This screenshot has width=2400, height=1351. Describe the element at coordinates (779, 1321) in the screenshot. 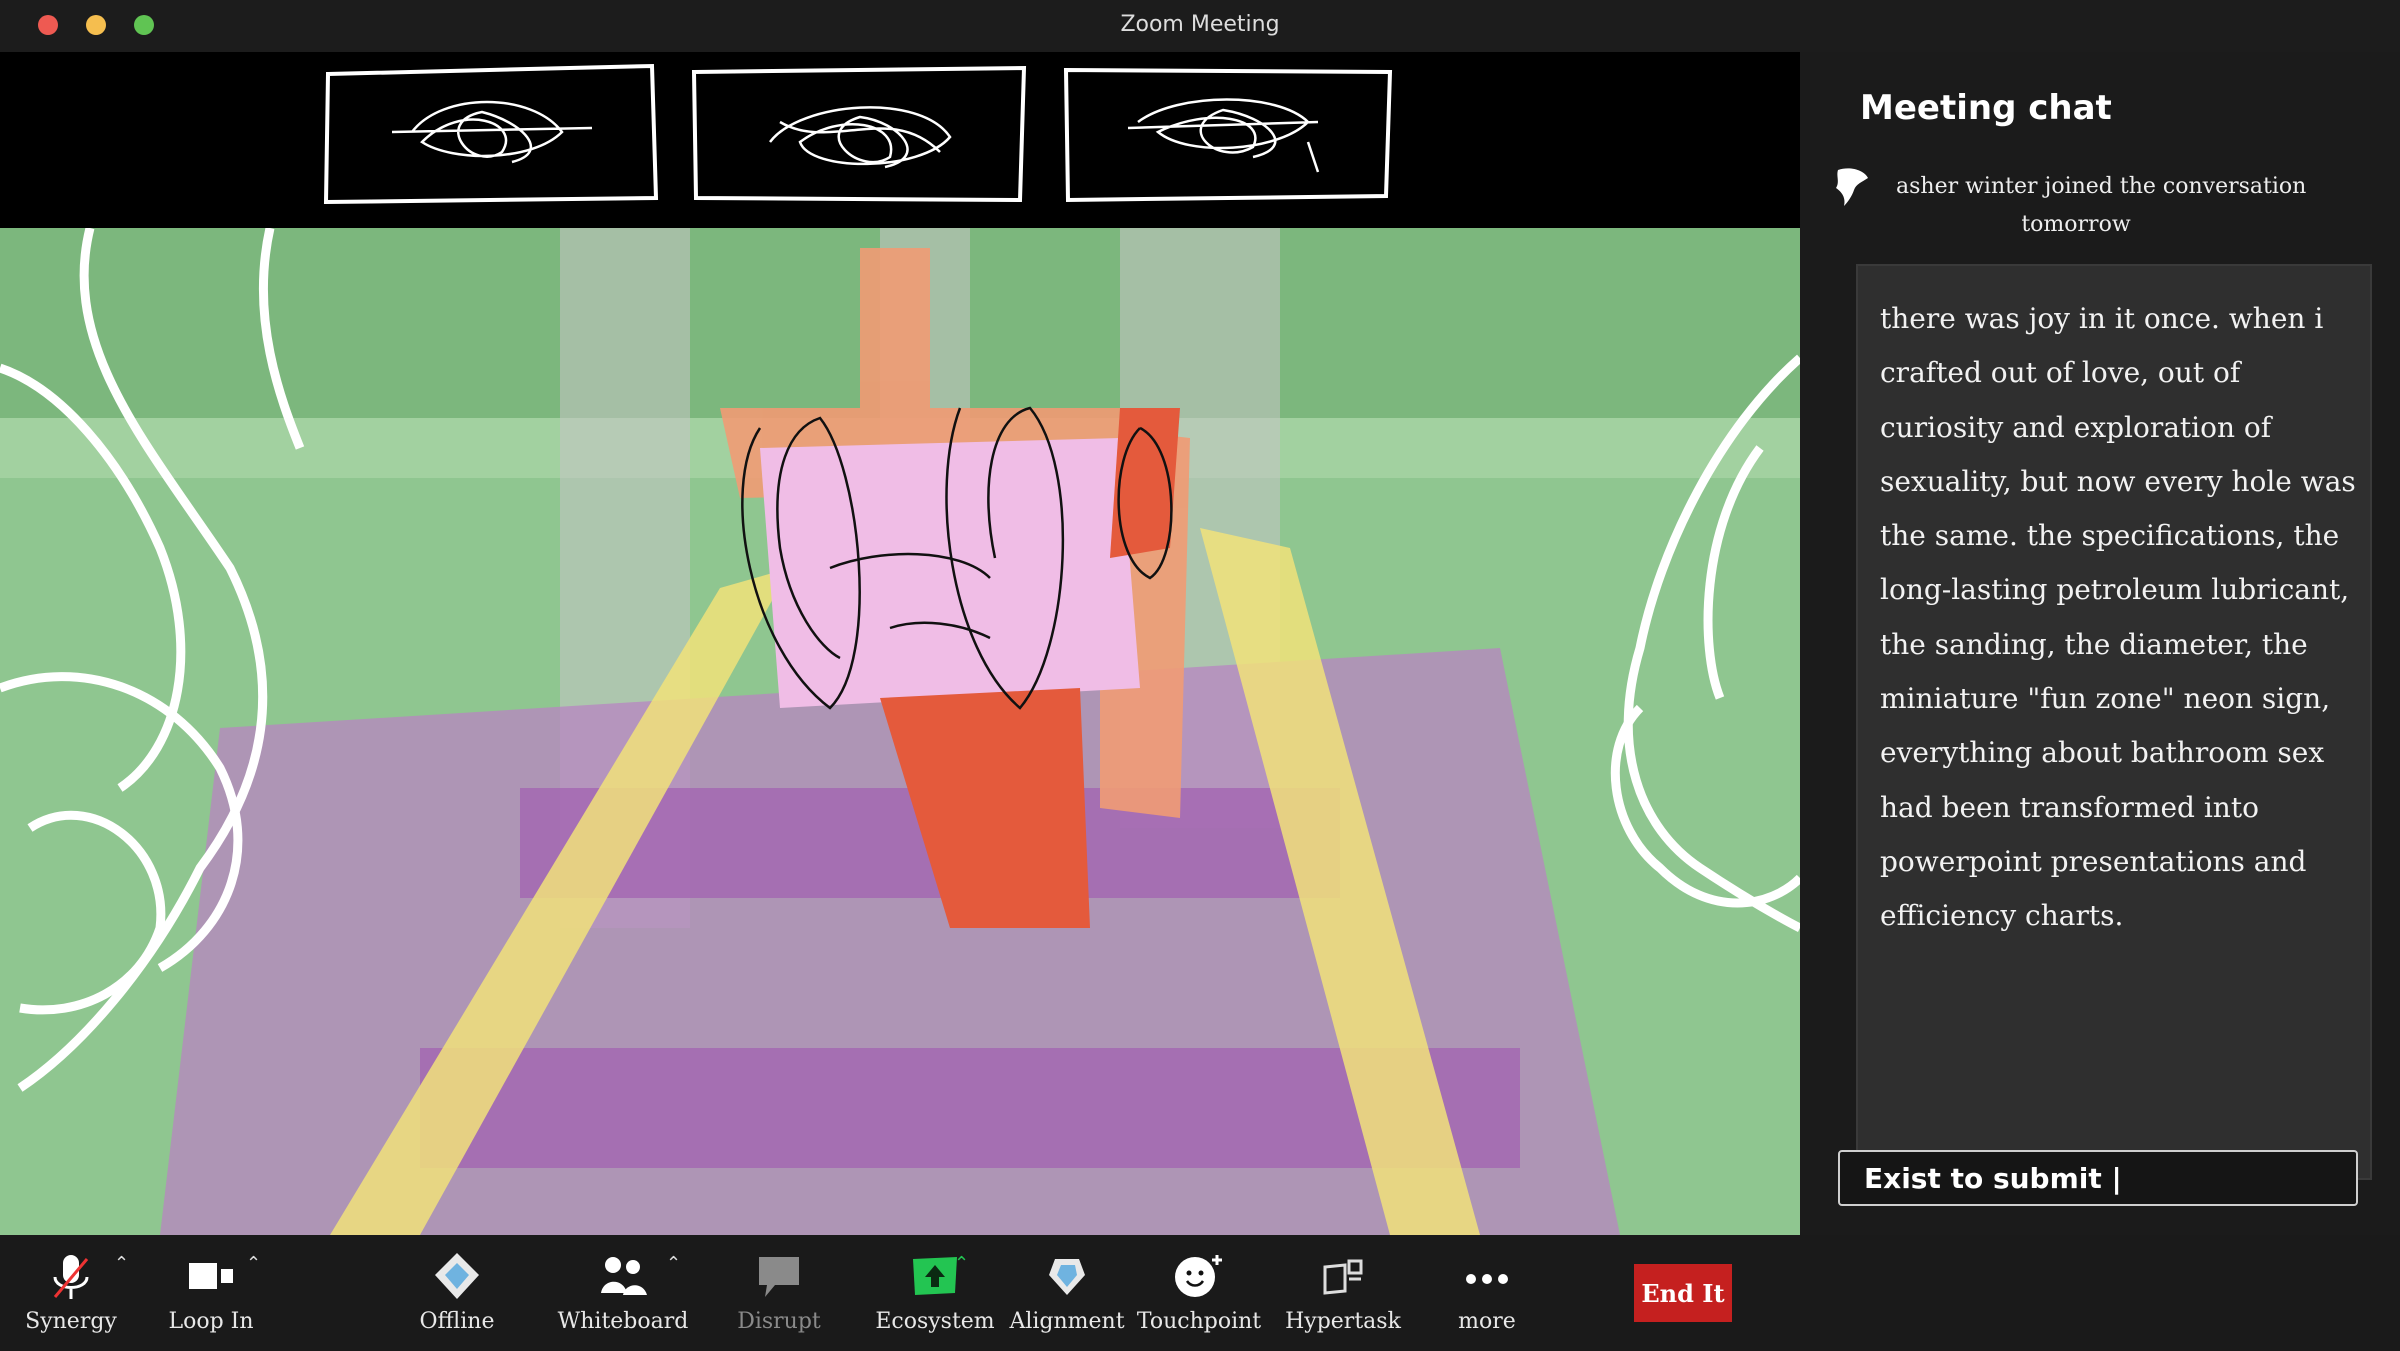

I see `disrupt-label: Disrupt` at that location.